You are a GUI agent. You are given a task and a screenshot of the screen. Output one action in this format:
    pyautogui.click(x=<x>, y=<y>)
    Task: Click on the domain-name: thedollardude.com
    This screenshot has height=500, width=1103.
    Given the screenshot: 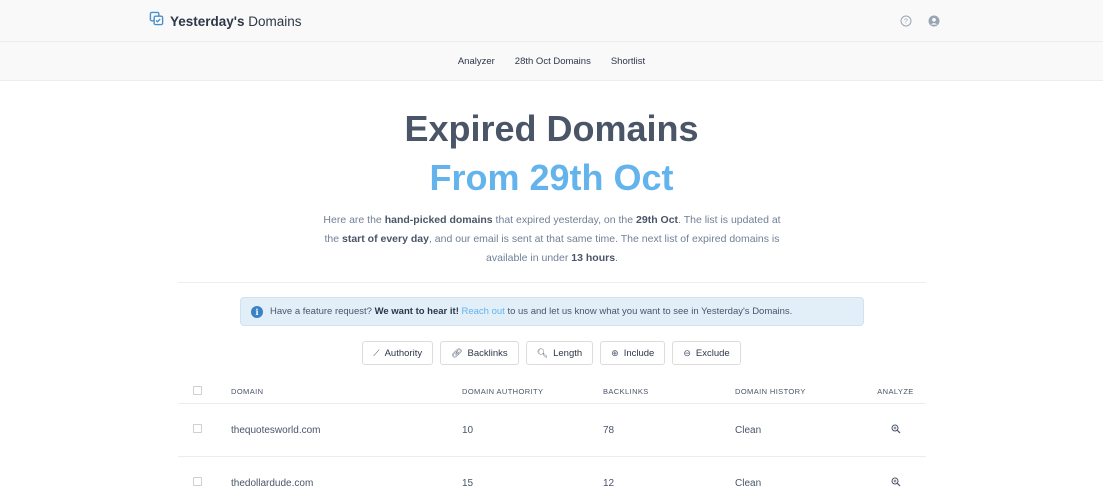 What is the action you would take?
    pyautogui.click(x=346, y=483)
    